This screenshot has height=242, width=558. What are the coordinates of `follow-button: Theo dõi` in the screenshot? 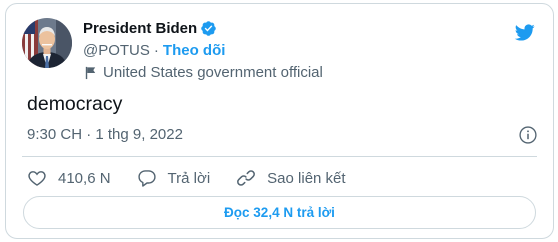 It's located at (194, 50).